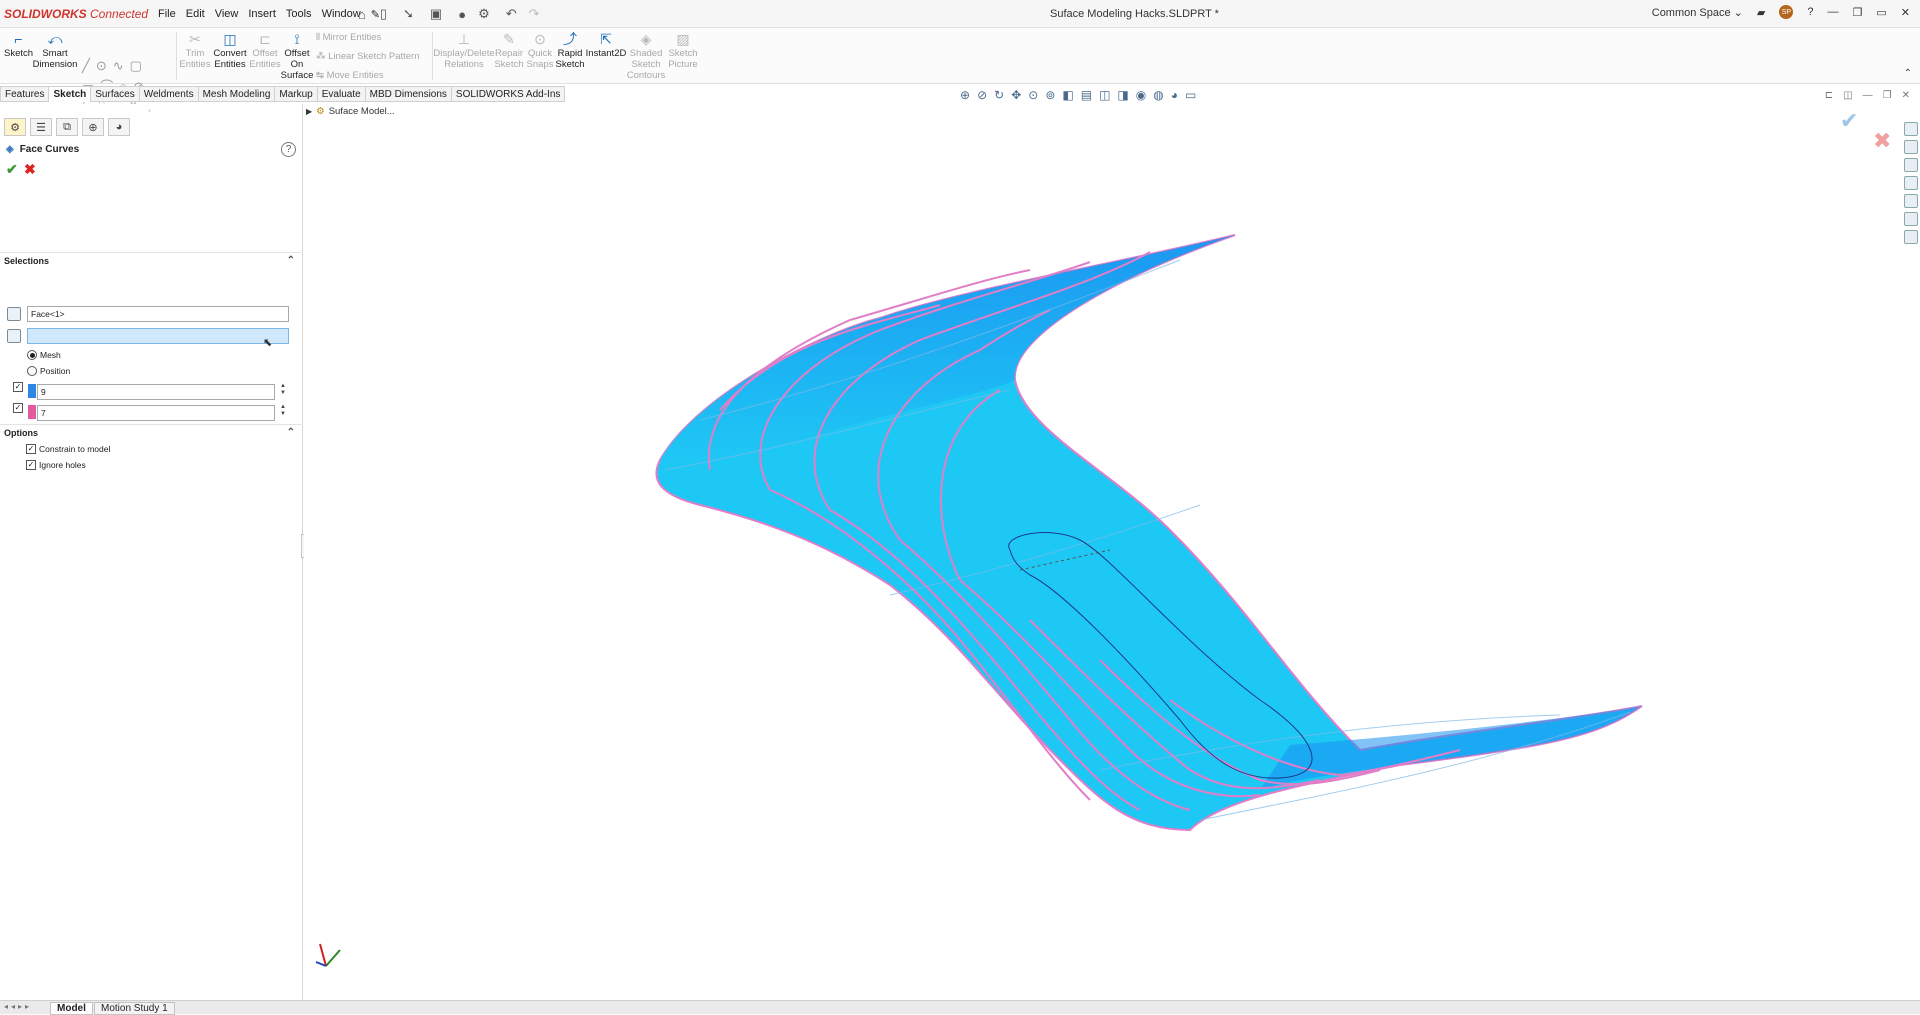 The image size is (1920, 1015). I want to click on mesh-radio-button, so click(32, 355).